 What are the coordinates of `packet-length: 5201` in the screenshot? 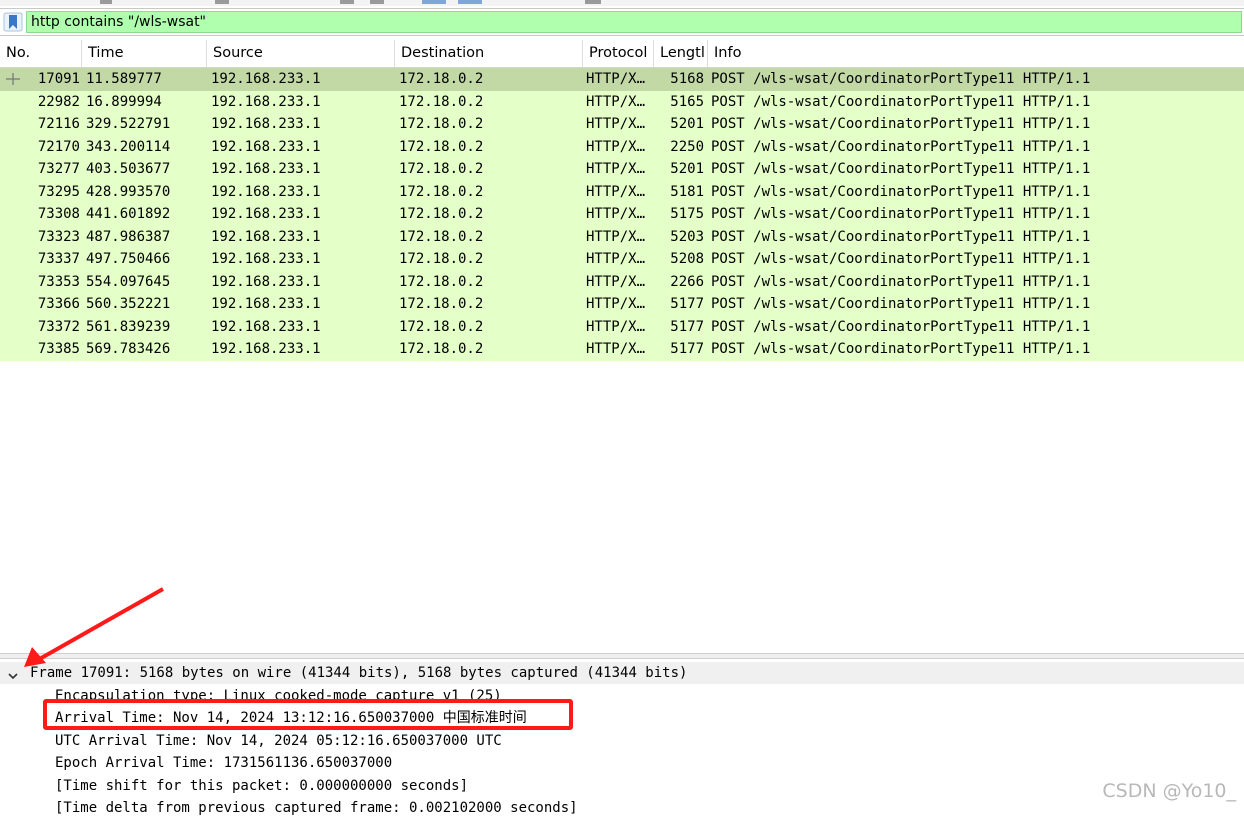 It's located at (687, 124).